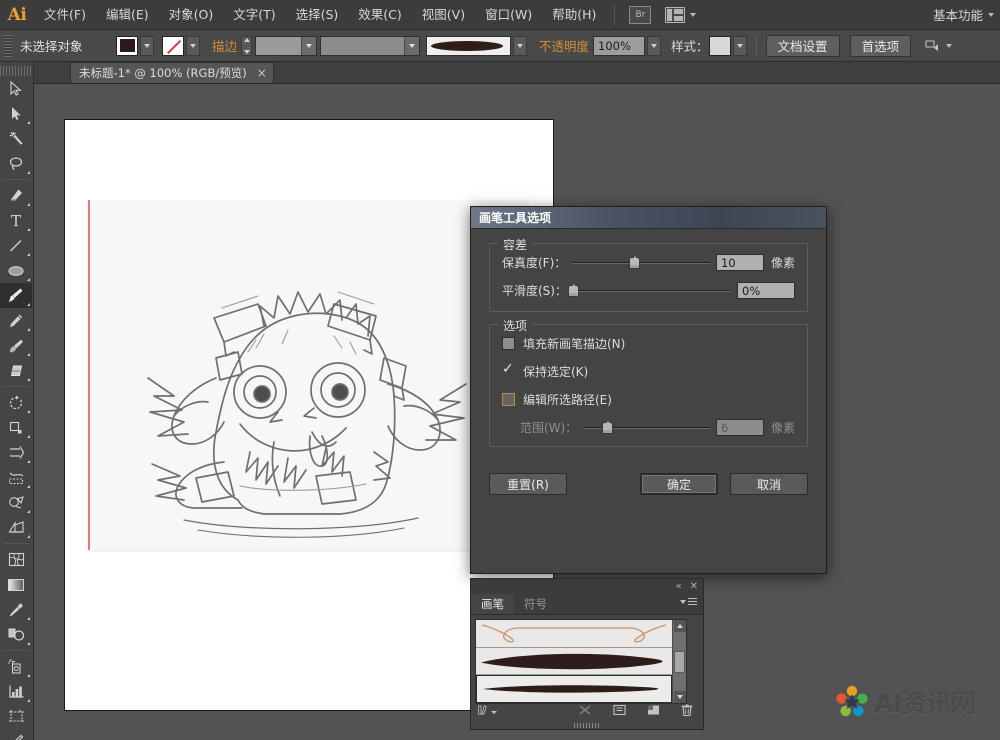 The width and height of the screenshot is (1000, 740). What do you see at coordinates (16, 716) in the screenshot?
I see `artboard-tool` at bounding box center [16, 716].